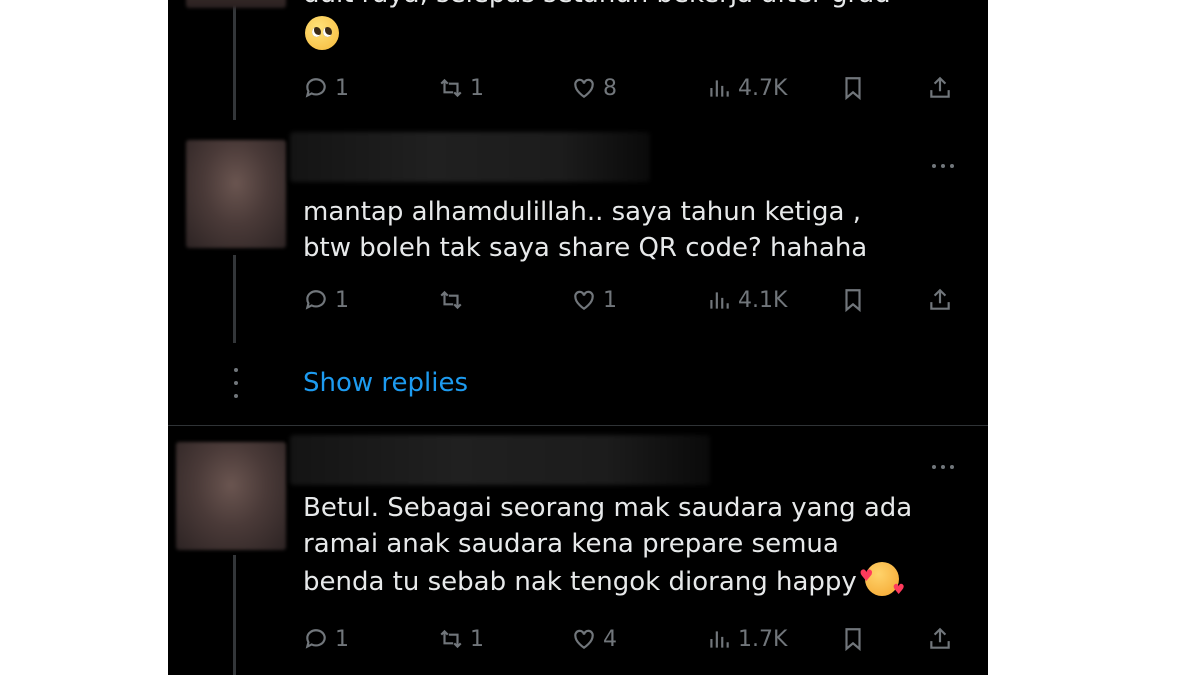 Image resolution: width=1200 pixels, height=675 pixels. Describe the element at coordinates (633, 300) in the screenshot. I see `tweet-actions: 1 1 4.1K` at that location.